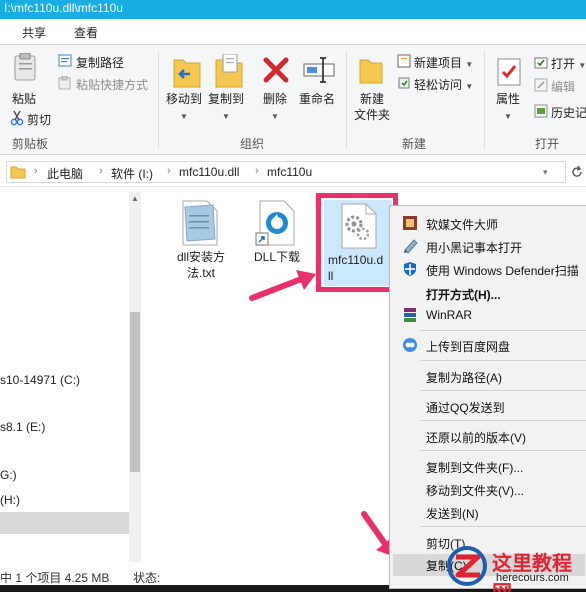  Describe the element at coordinates (293, 32) in the screenshot. I see `ribbon-tabs: 共享 查看` at that location.